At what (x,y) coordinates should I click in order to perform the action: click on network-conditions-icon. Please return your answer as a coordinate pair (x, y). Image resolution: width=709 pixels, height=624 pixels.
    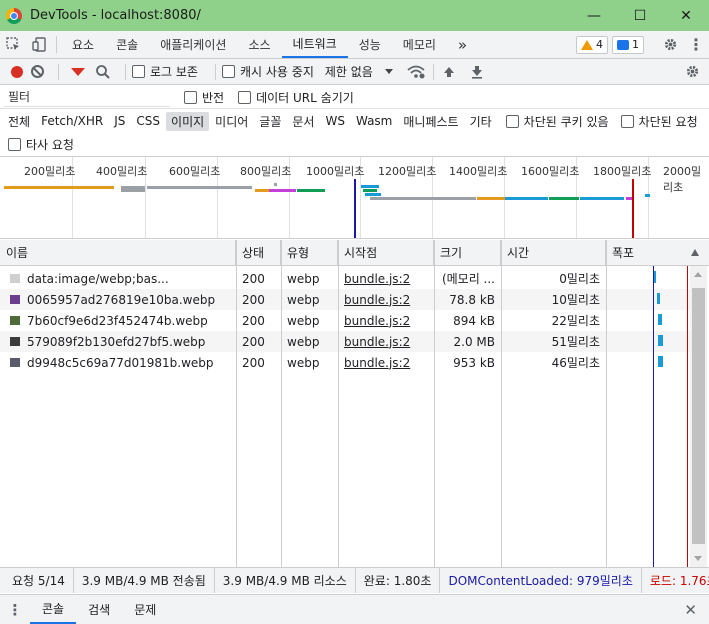
    Looking at the image, I should click on (416, 72).